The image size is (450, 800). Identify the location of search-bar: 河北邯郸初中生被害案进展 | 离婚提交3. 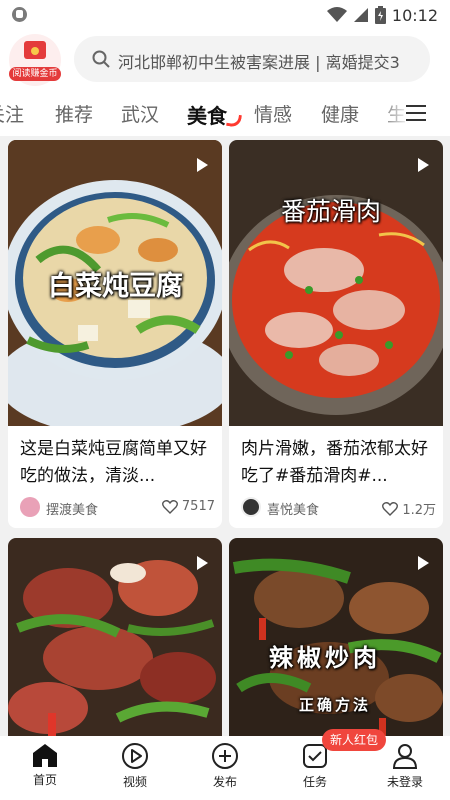
(252, 59).